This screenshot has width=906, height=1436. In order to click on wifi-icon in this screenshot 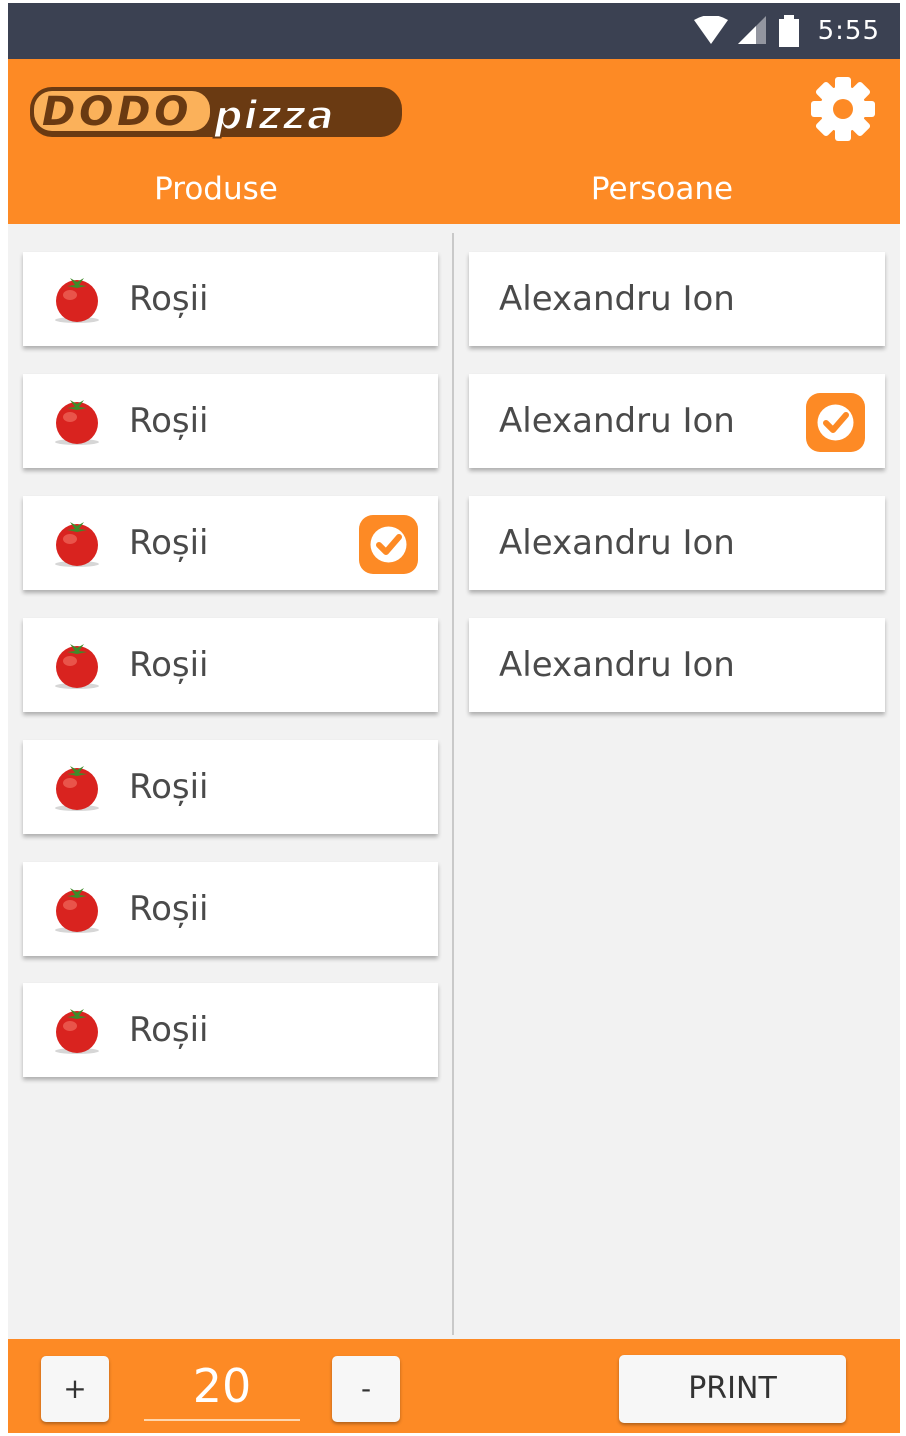, I will do `click(710, 30)`.